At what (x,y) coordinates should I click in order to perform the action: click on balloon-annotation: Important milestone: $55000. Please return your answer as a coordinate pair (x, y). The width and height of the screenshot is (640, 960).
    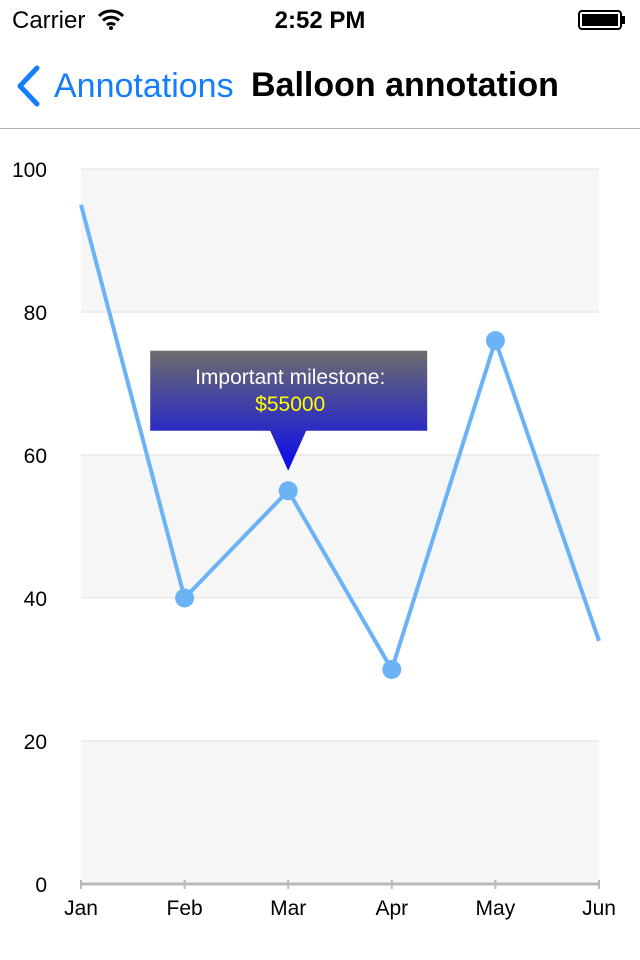
    Looking at the image, I should click on (289, 410).